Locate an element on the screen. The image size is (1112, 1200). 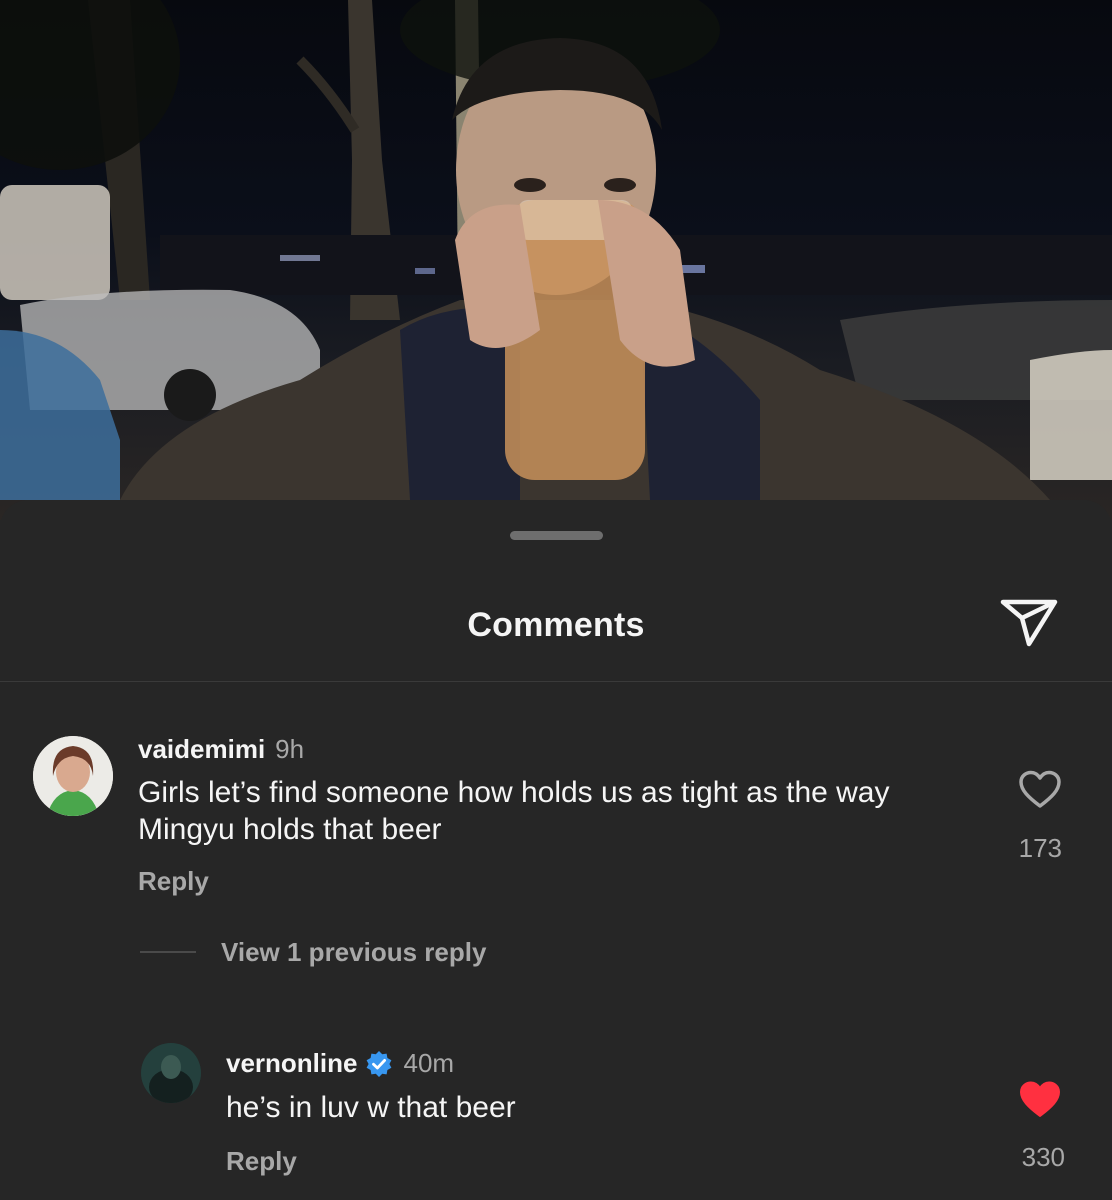
comment-meta: vaidemimi 9h is located at coordinates (221, 749).